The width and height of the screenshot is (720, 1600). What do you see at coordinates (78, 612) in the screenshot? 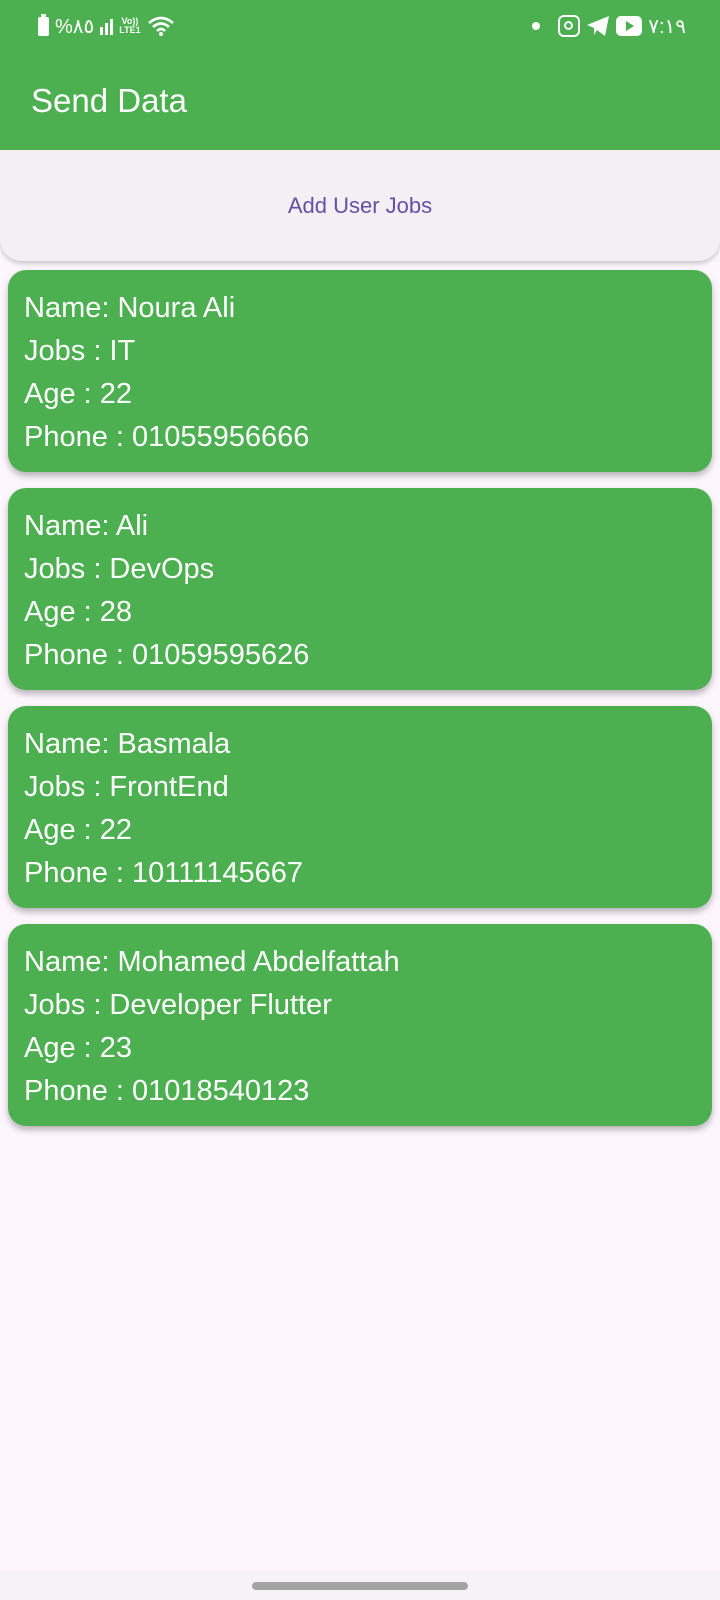
I see `user-age: Age : 28` at bounding box center [78, 612].